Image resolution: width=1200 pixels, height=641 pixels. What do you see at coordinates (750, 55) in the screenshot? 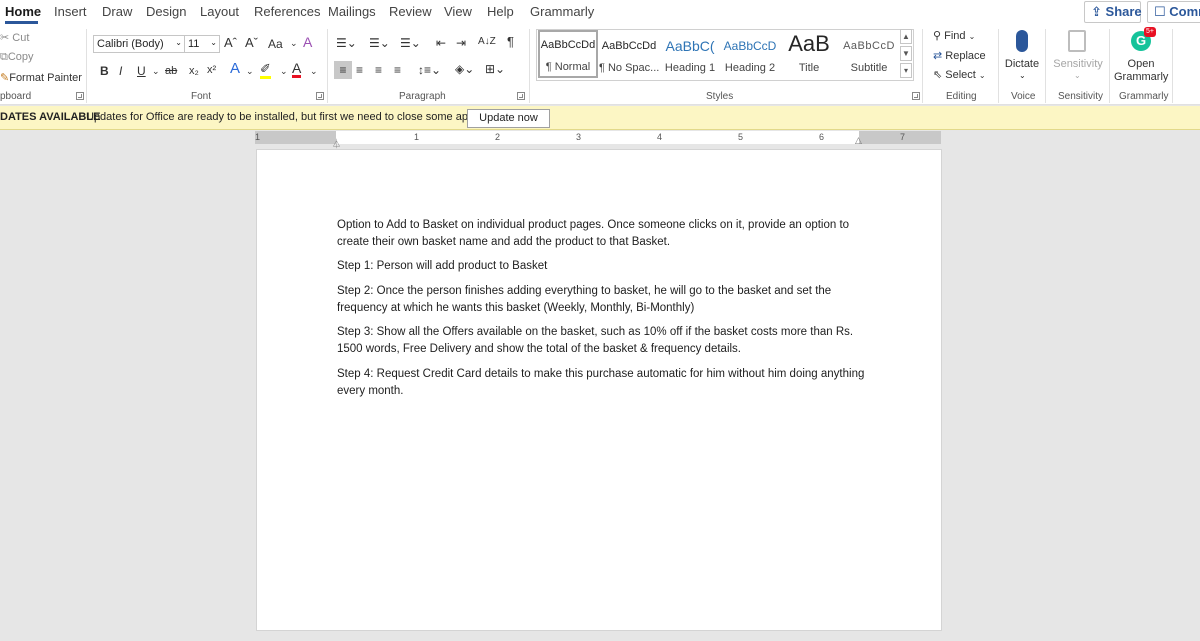
I see `style-heading-2: AaBbCcD Heading 2` at bounding box center [750, 55].